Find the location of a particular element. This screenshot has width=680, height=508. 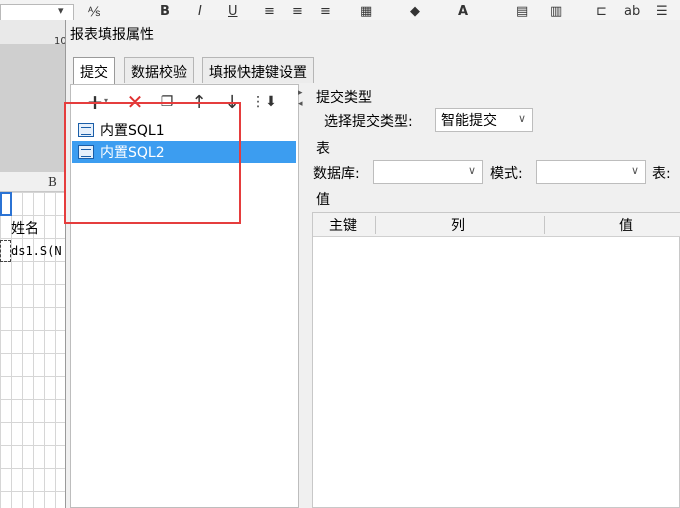

sheet-margin-area is located at coordinates (35, 108).